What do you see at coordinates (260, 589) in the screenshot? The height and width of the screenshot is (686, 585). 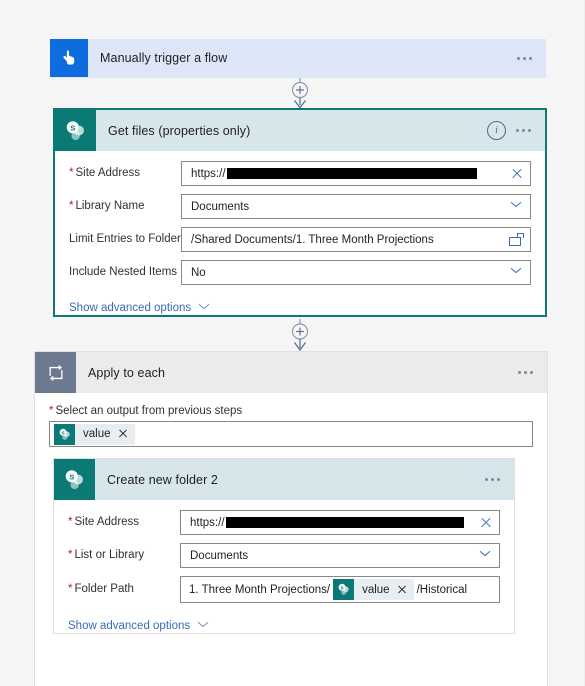 I see `folder-path-prefix: 1. Three Month Projections/` at bounding box center [260, 589].